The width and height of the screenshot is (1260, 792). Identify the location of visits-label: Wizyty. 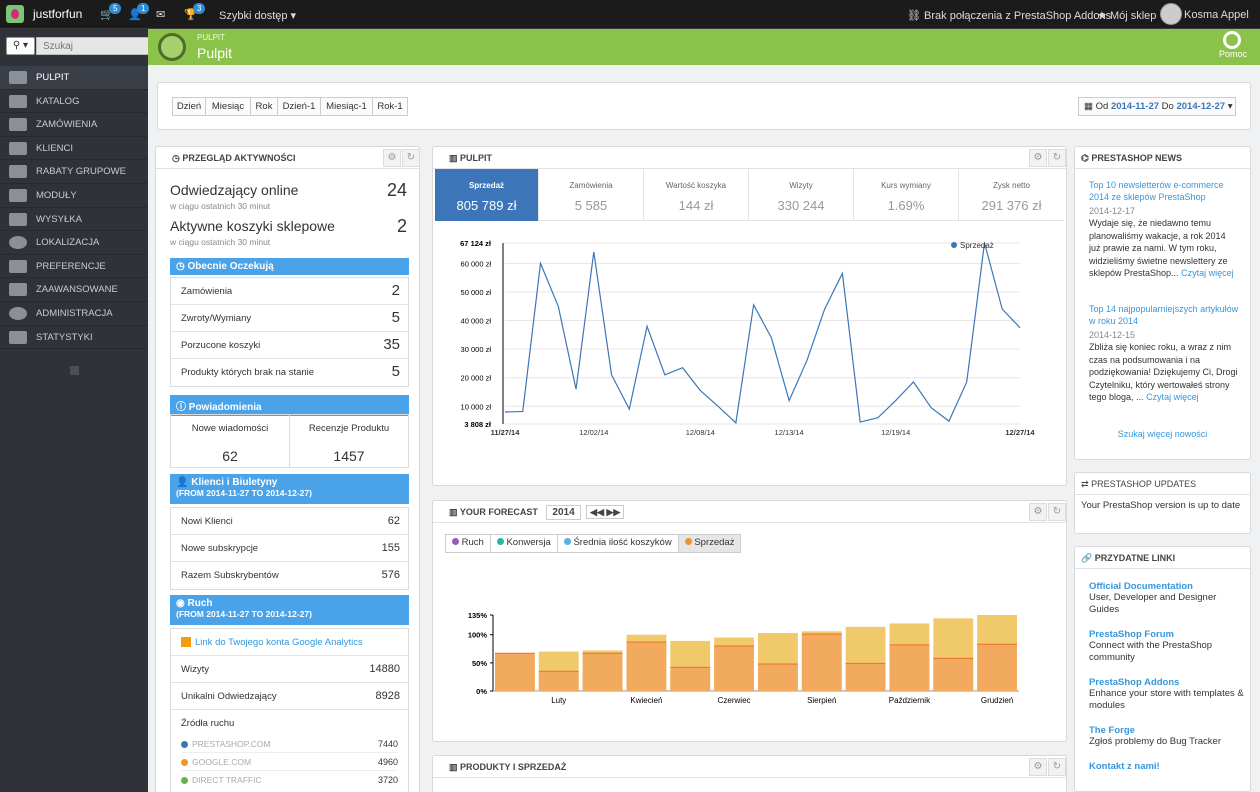
(195, 669).